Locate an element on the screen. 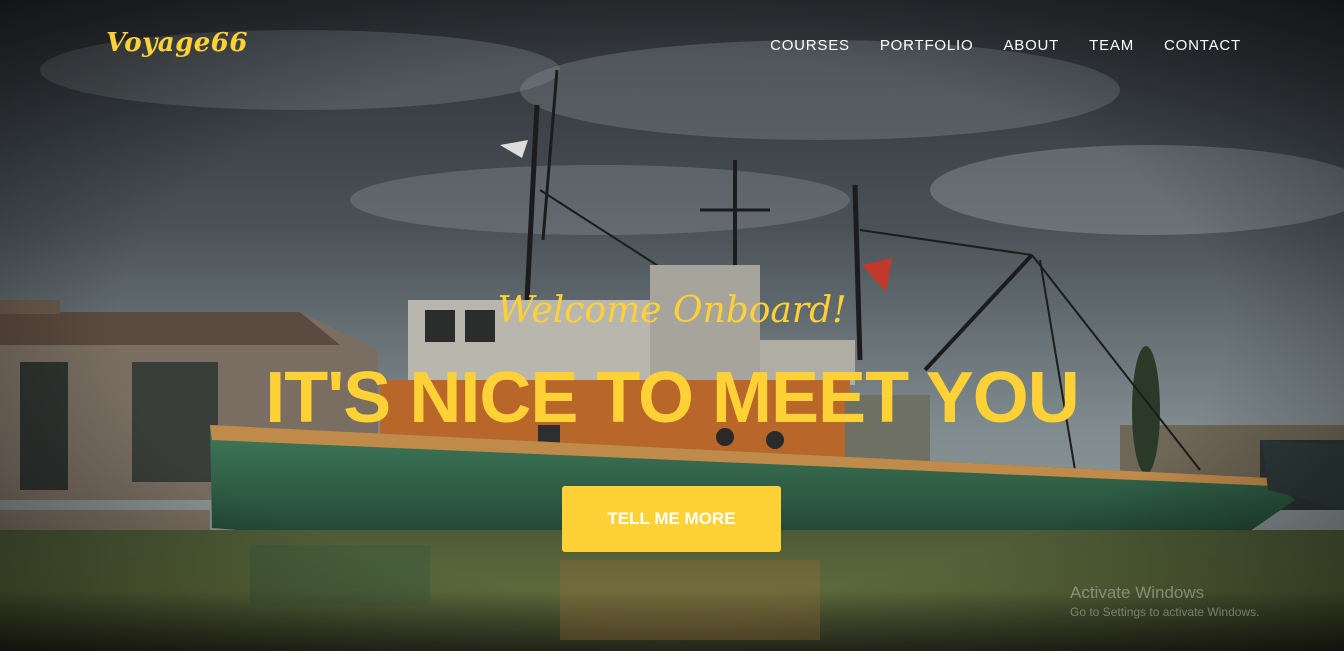 This screenshot has height=651, width=1344. tell-me-more-button: TELL ME MORE is located at coordinates (671, 519).